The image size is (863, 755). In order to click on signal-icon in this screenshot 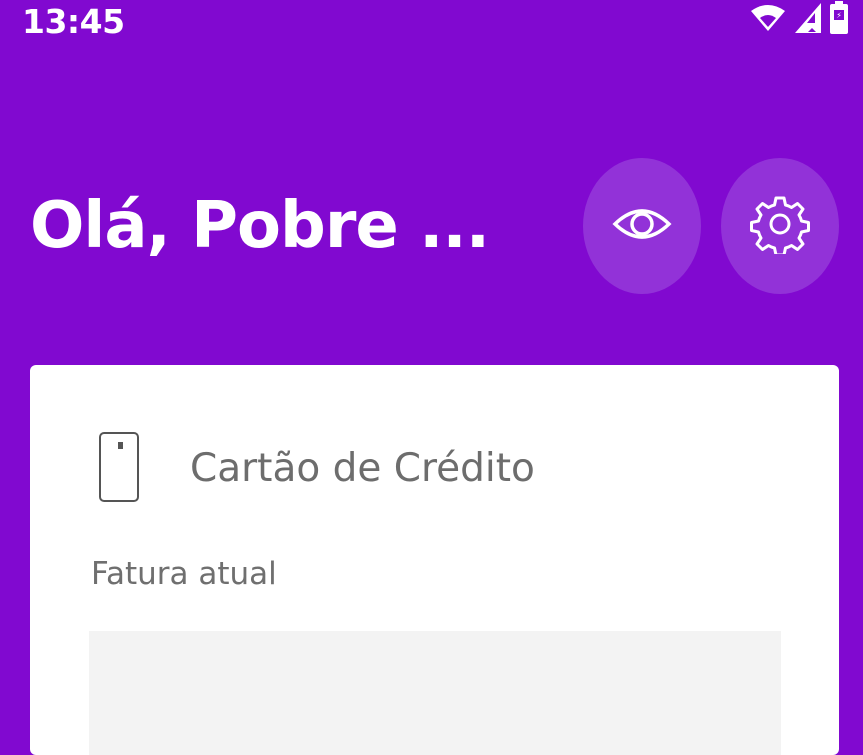, I will do `click(808, 20)`.